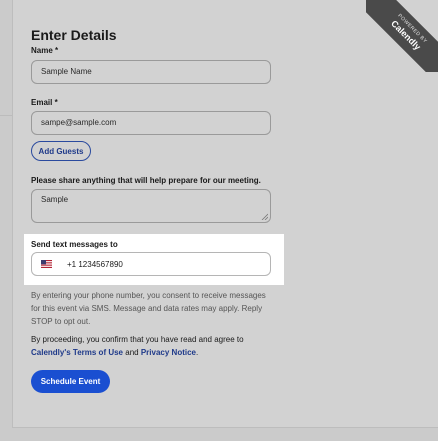 Image resolution: width=438 pixels, height=441 pixels. I want to click on powered-by-badge: POWERED BY Calendly, so click(402, 36).